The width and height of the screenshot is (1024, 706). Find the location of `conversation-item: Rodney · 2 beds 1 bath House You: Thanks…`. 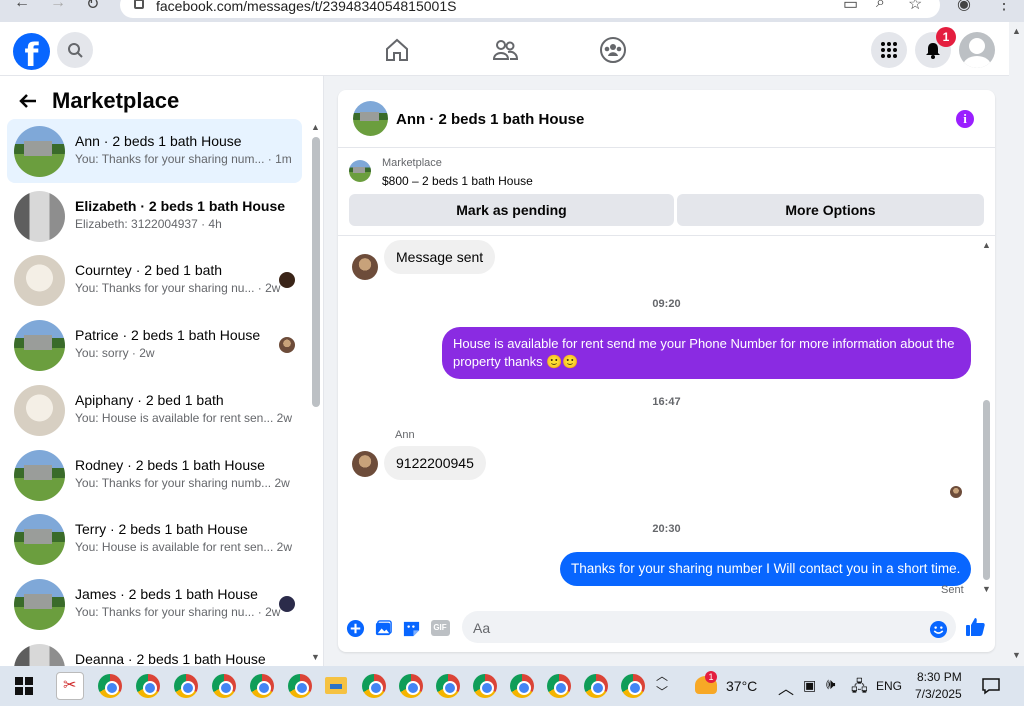

conversation-item: Rodney · 2 beds 1 bath House You: Thanks… is located at coordinates (154, 475).